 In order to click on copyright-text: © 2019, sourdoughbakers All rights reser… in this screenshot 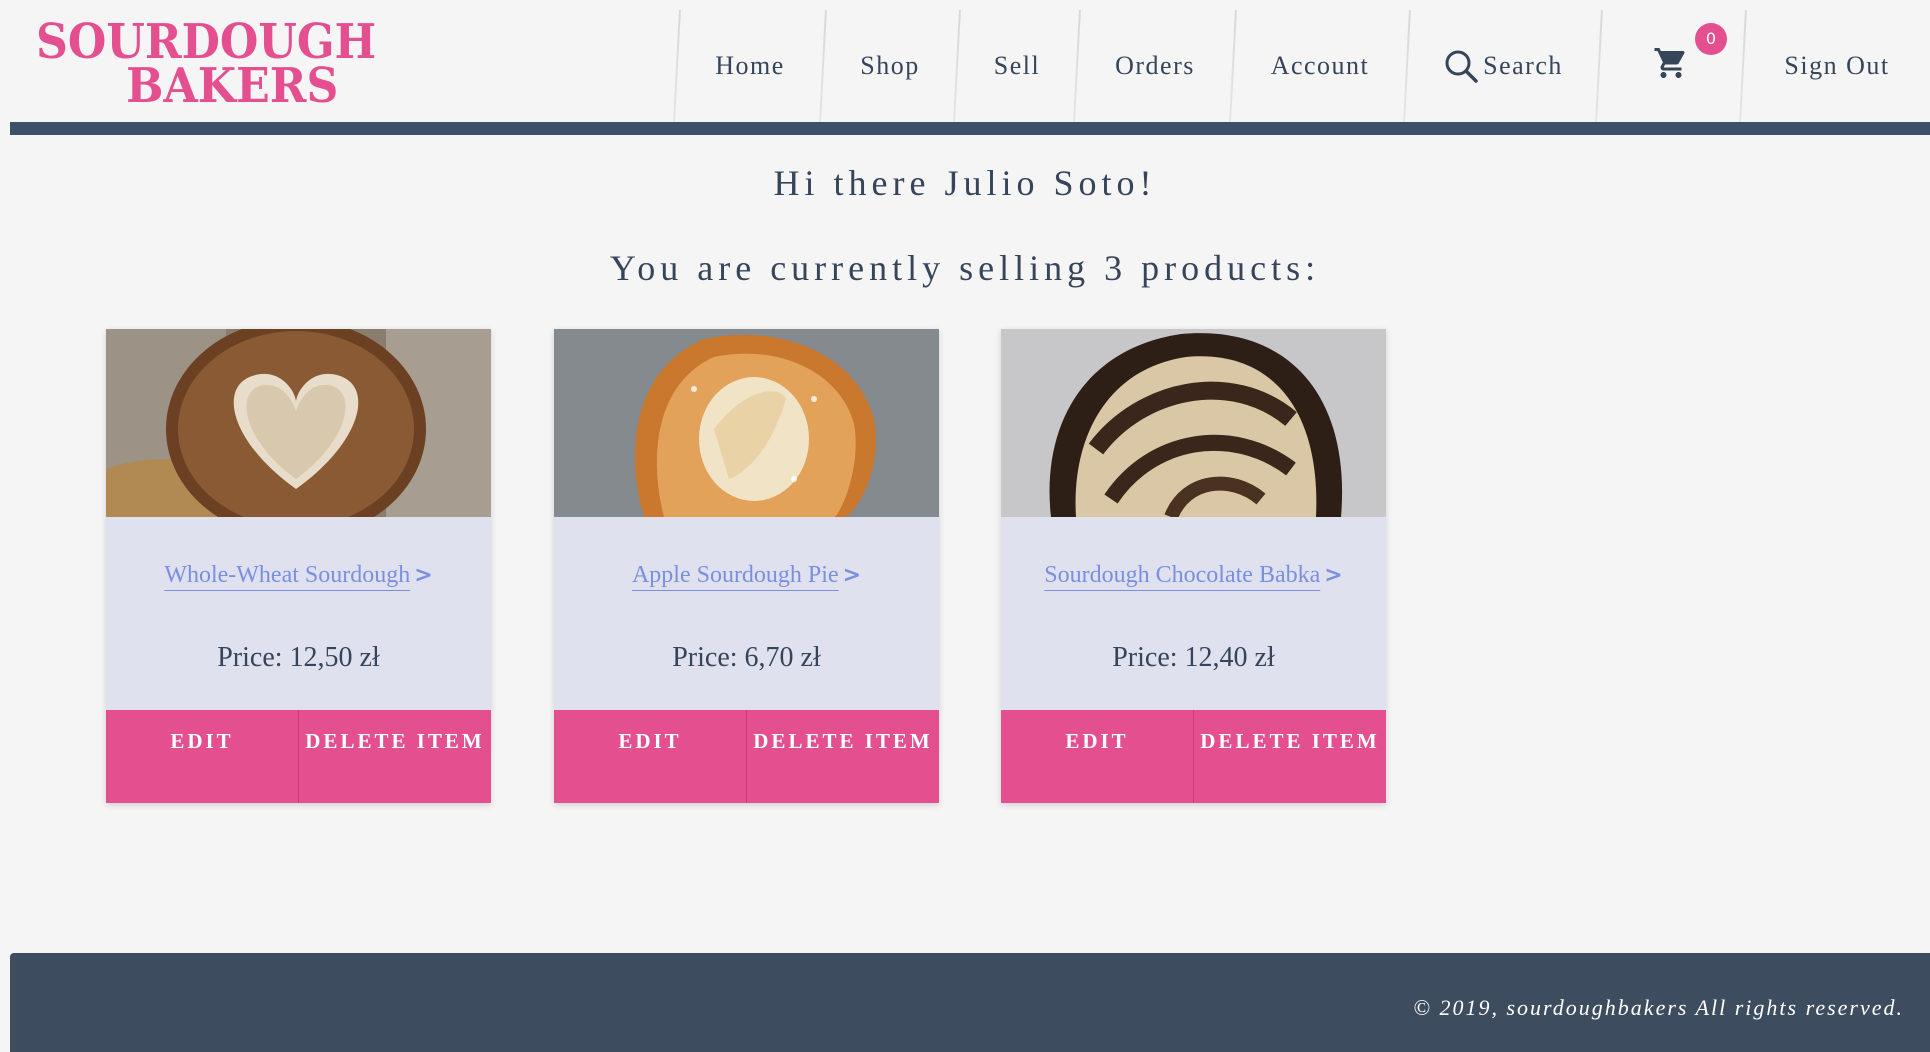, I will do `click(1658, 1007)`.